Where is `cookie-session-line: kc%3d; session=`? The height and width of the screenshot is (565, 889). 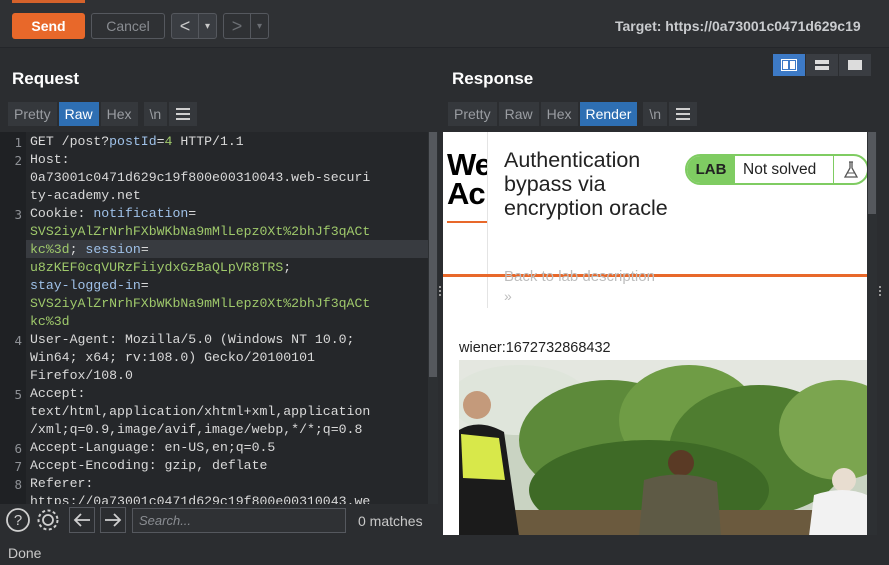 cookie-session-line: kc%3d; session= is located at coordinates (89, 249).